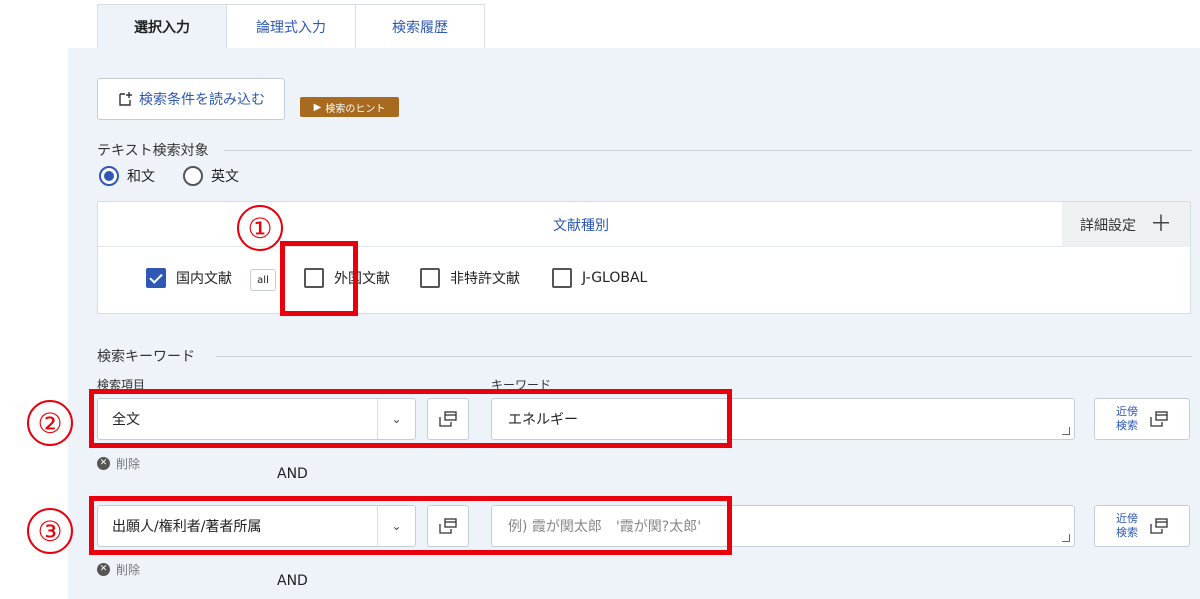 This screenshot has height=599, width=1200. What do you see at coordinates (292, 581) in the screenshot?
I see `operator-and-2: AND` at bounding box center [292, 581].